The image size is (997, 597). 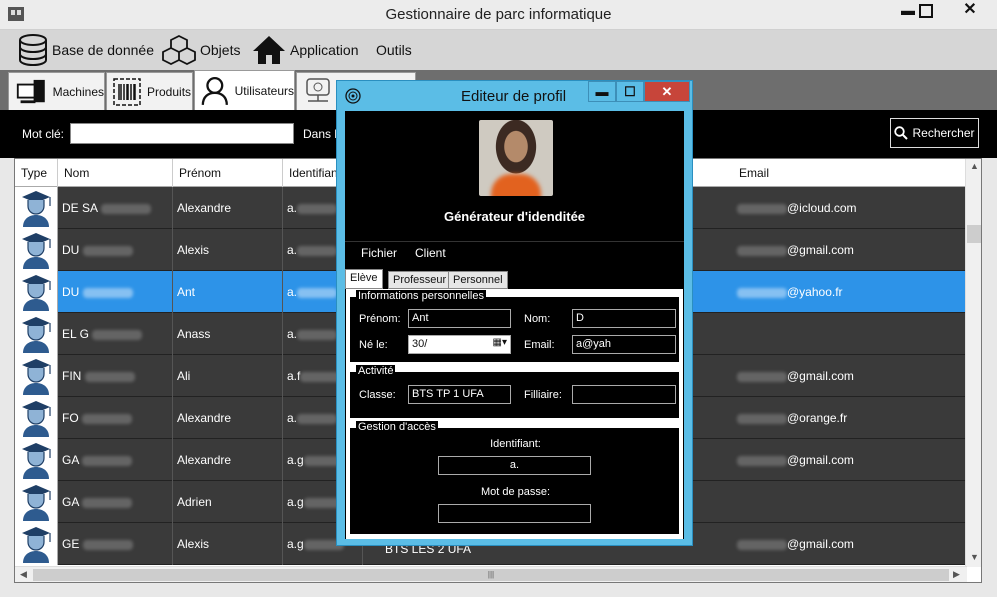 What do you see at coordinates (292, 418) in the screenshot?
I see `identifiant-value: a.` at bounding box center [292, 418].